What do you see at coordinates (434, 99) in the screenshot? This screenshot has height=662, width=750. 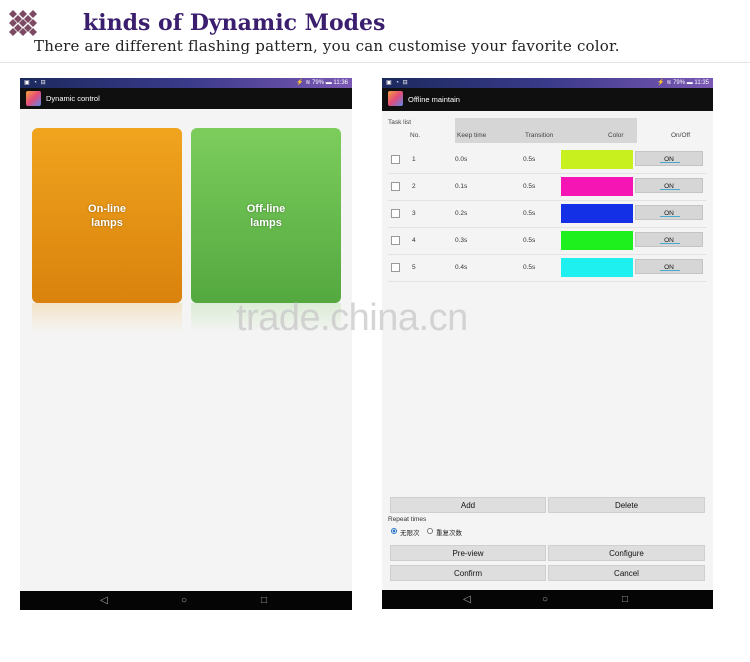 I see `app-title: Offline maintain` at bounding box center [434, 99].